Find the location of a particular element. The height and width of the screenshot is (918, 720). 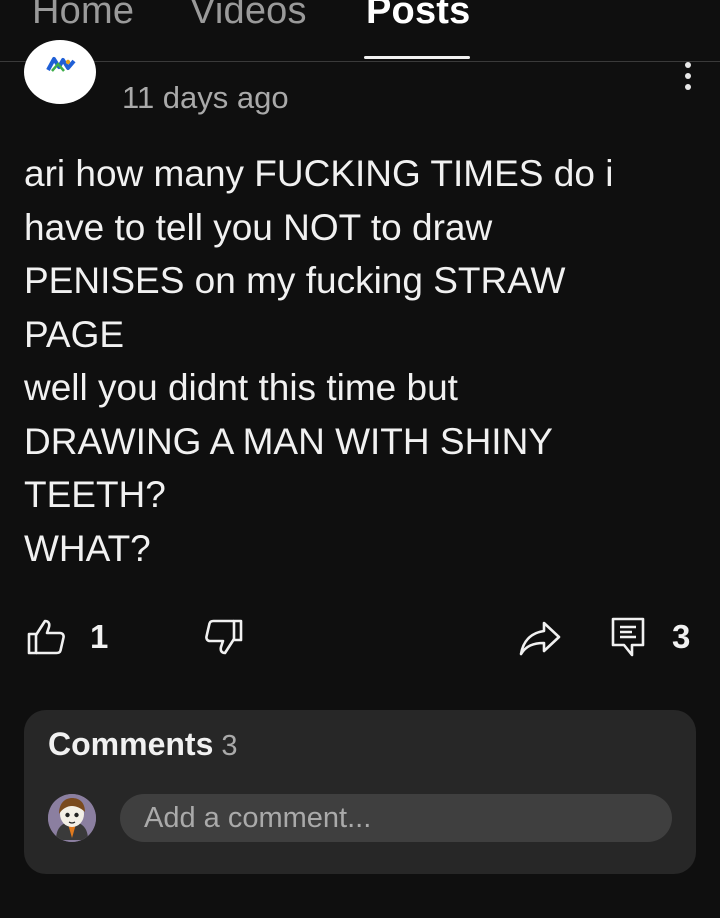

post-line: ari how many FUCKING TIMES do i is located at coordinates (319, 173).